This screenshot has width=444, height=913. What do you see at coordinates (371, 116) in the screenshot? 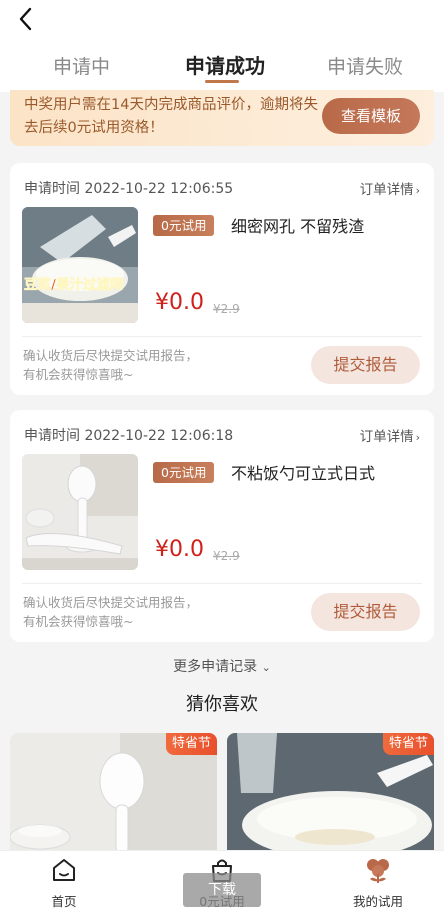
I see `view-template-button: 查看模板` at bounding box center [371, 116].